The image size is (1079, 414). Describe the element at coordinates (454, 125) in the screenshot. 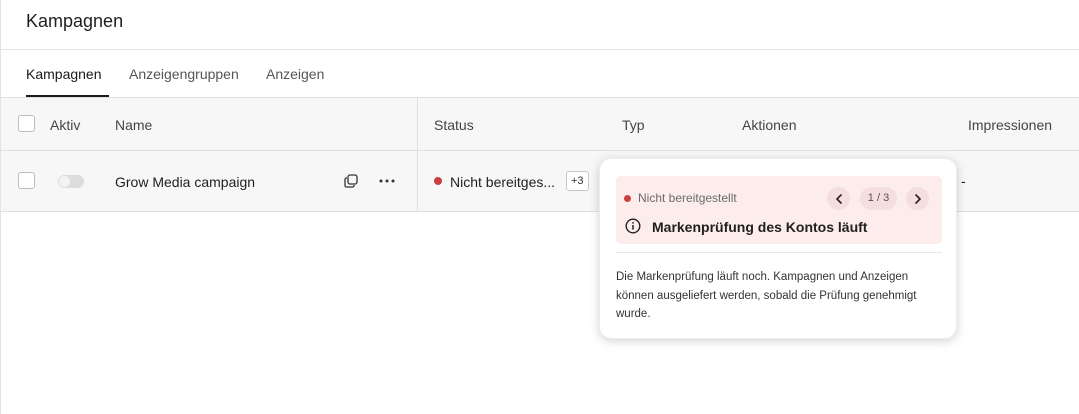

I see `column-header-status: Status` at that location.